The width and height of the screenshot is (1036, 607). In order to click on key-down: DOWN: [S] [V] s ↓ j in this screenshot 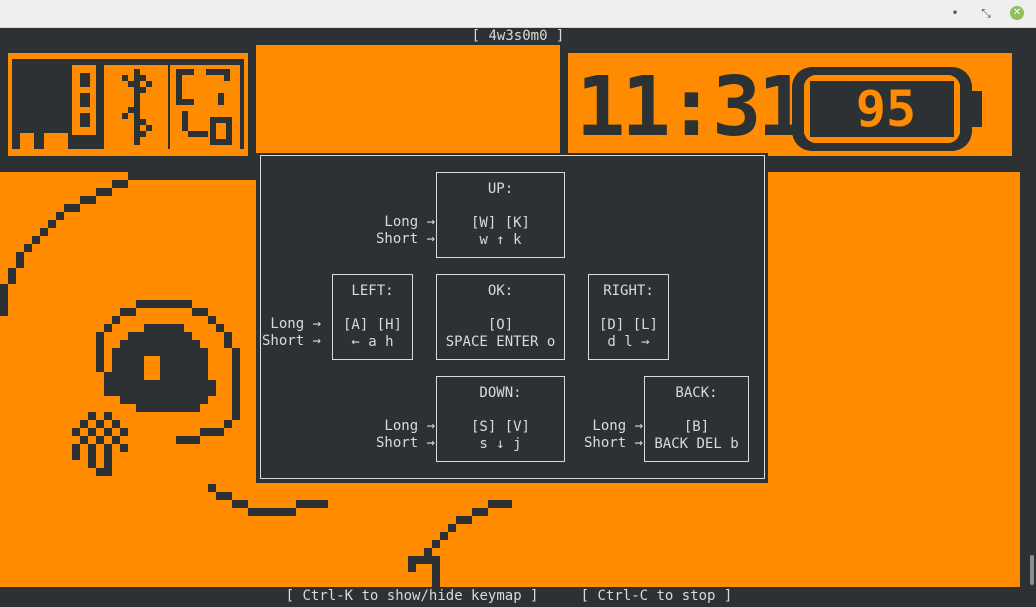, I will do `click(500, 419)`.